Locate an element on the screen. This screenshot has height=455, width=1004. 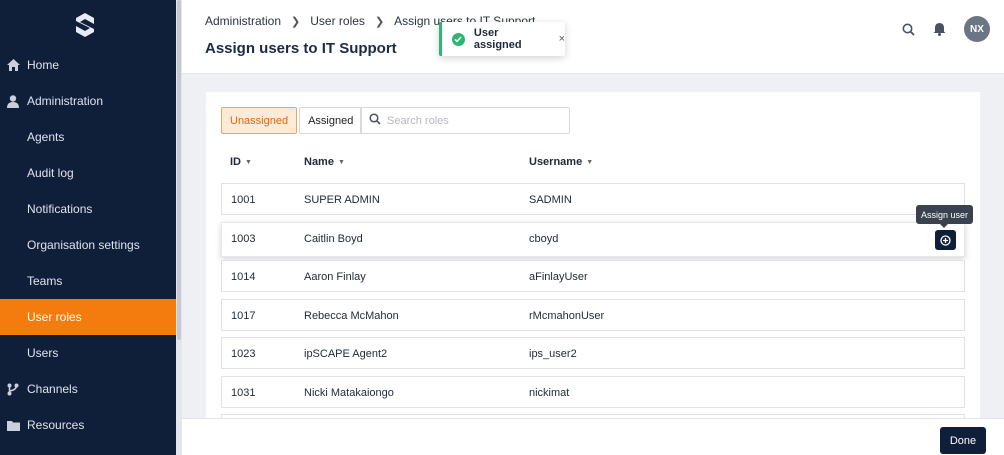
search-input is located at coordinates (472, 120).